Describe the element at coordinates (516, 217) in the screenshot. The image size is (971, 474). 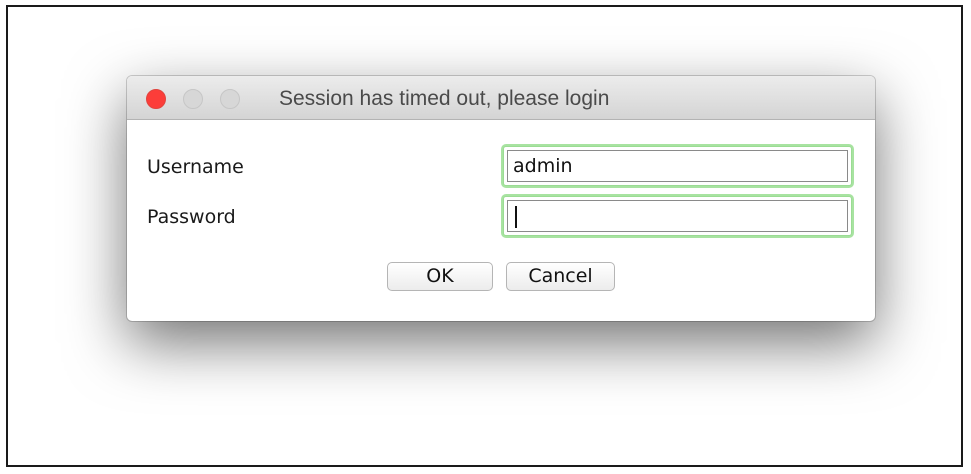
I see `text-cursor` at that location.